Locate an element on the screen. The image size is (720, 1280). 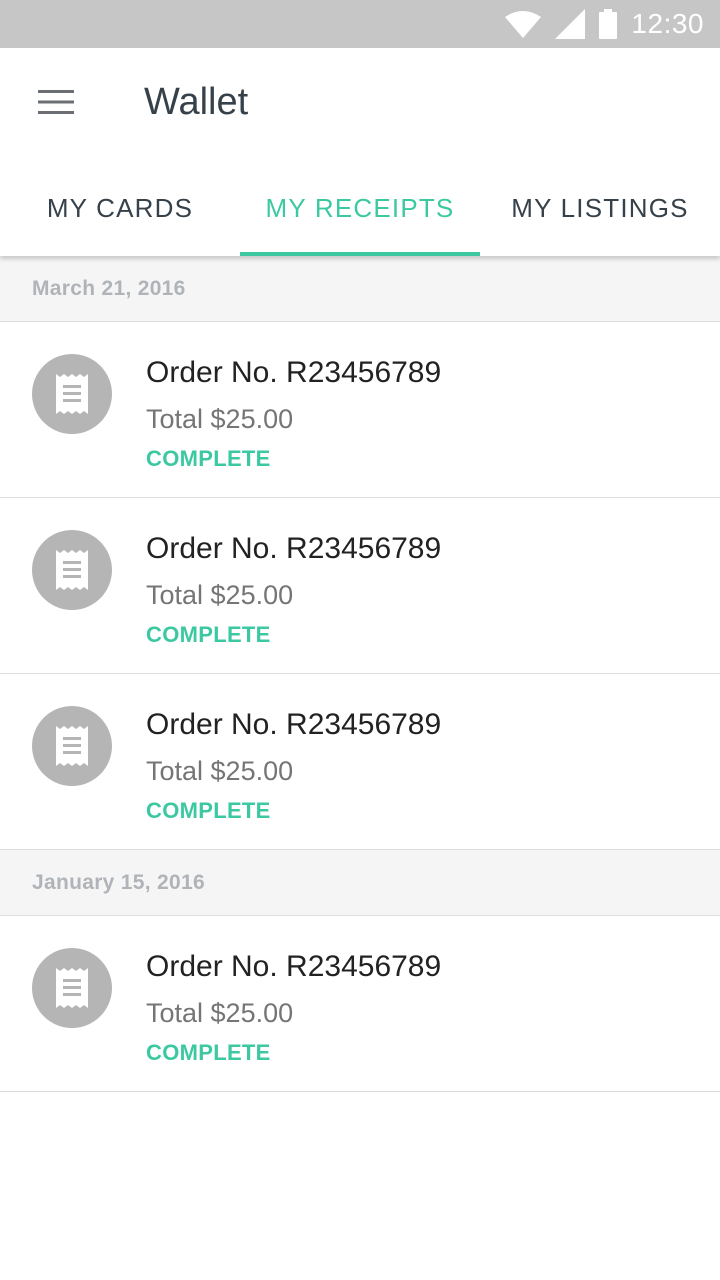
page-title: Wallet is located at coordinates (196, 102).